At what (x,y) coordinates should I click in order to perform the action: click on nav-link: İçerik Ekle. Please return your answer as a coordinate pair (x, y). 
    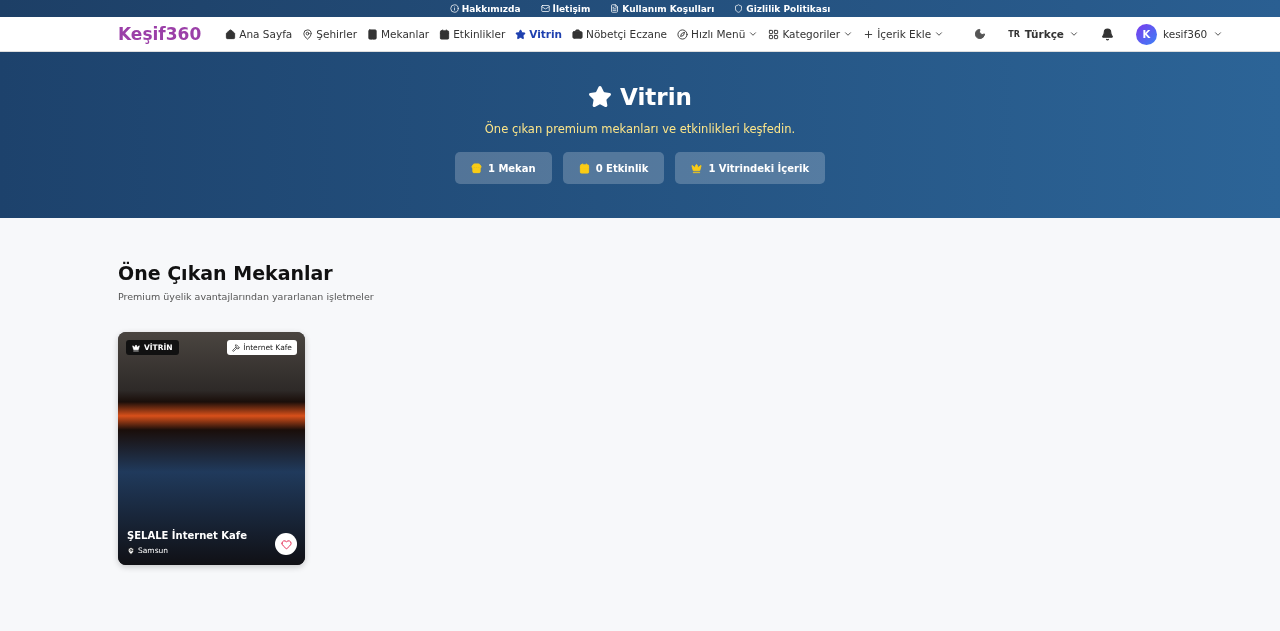
    Looking at the image, I should click on (904, 34).